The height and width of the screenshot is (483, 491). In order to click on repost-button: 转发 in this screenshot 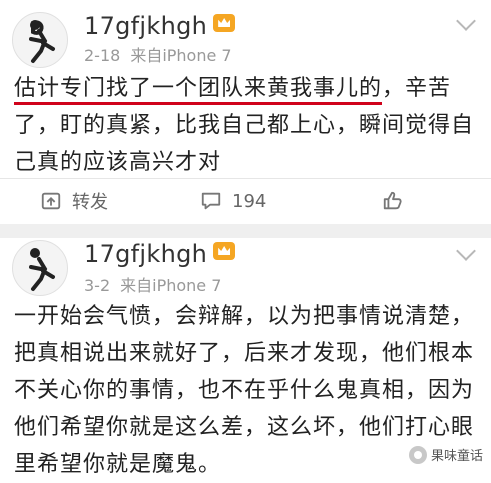, I will do `click(74, 201)`.